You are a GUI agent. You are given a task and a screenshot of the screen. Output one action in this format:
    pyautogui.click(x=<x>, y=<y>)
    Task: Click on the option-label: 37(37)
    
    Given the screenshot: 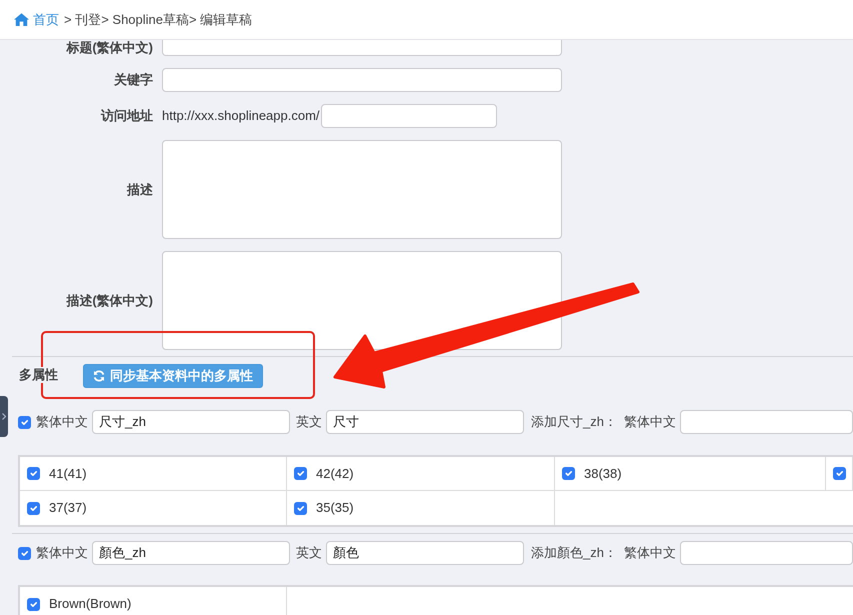 What is the action you would take?
    pyautogui.click(x=68, y=508)
    